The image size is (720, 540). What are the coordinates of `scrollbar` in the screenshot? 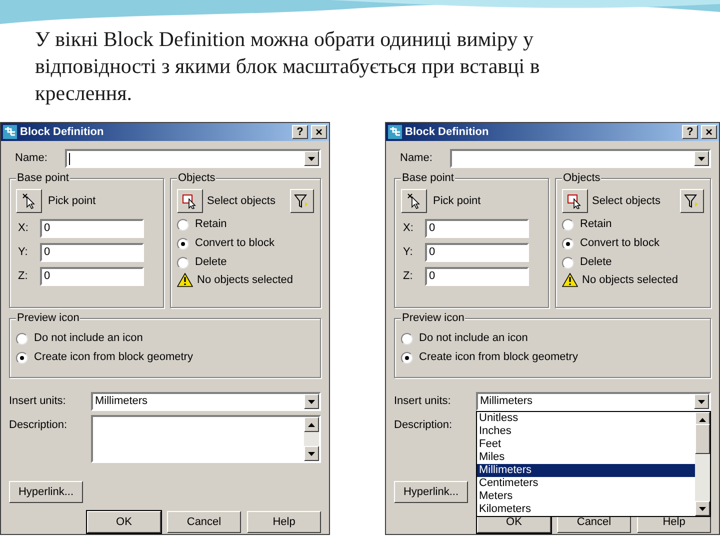 It's located at (702, 464).